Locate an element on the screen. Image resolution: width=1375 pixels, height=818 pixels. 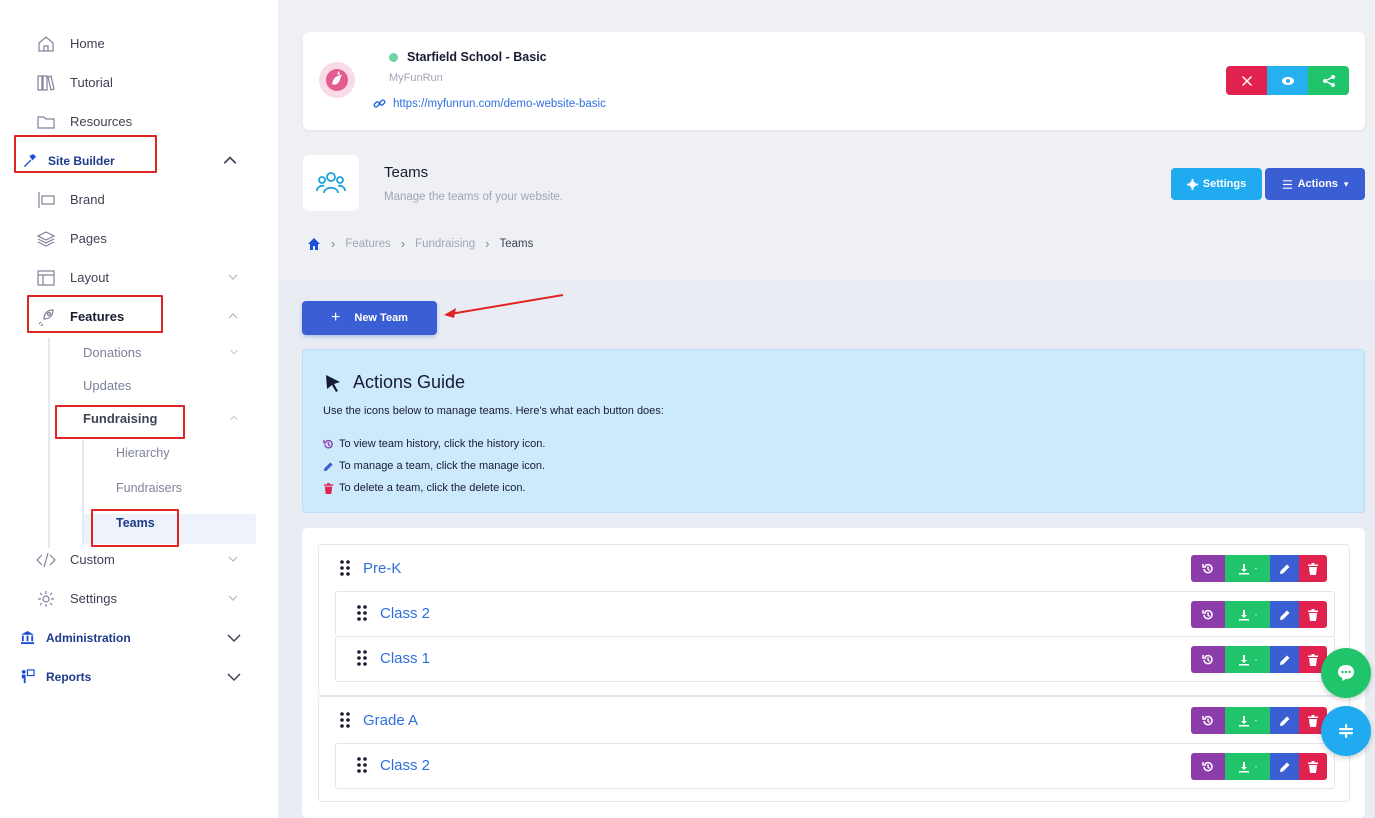
sidebar-item-tutorial: Tutorial is located at coordinates (139, 82).